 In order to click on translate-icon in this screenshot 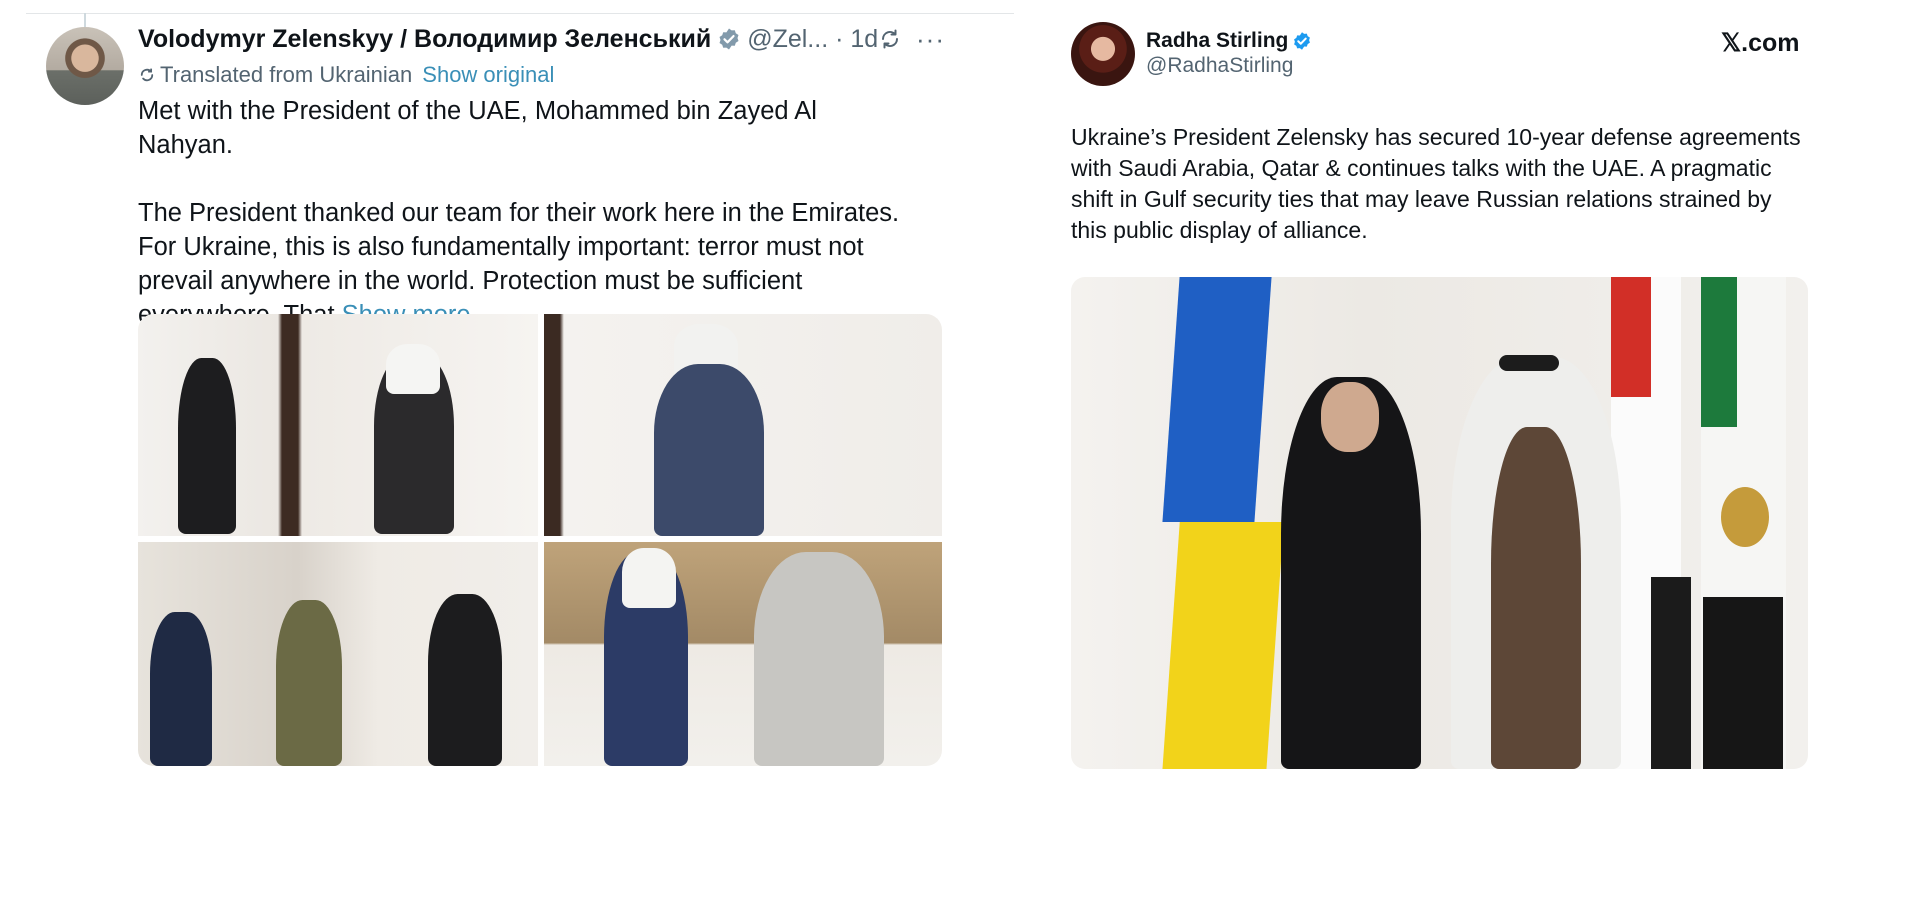, I will do `click(147, 75)`.